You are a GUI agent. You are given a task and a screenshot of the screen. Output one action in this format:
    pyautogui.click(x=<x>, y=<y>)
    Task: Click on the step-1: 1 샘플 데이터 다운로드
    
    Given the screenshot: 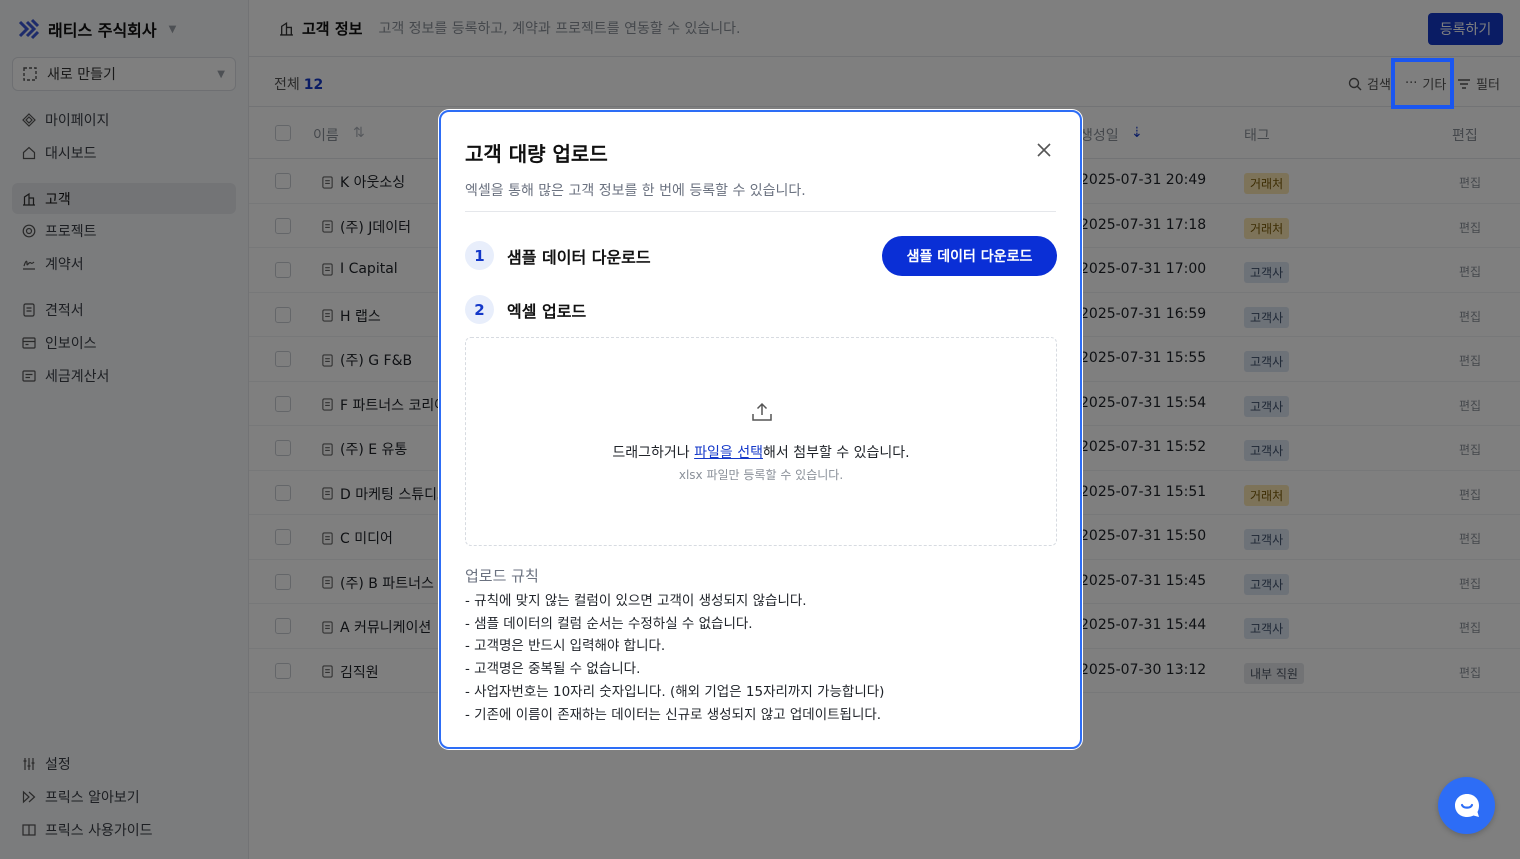 What is the action you would take?
    pyautogui.click(x=558, y=255)
    